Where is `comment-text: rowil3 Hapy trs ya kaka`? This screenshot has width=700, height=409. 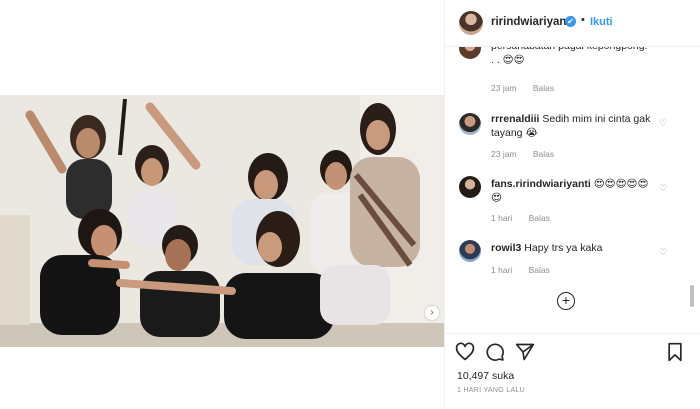 comment-text: rowil3 Hapy trs ya kaka is located at coordinates (547, 248).